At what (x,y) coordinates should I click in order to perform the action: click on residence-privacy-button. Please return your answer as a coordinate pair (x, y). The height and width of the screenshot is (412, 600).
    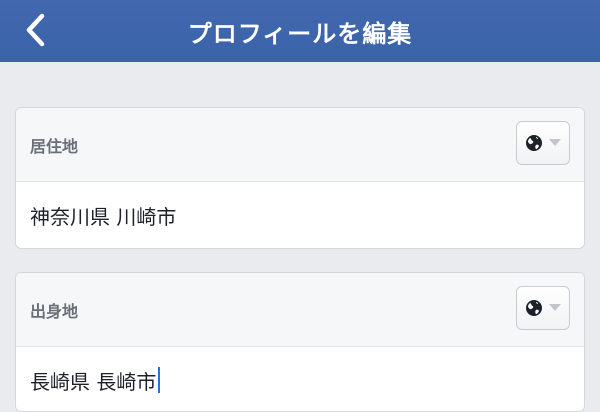
    Looking at the image, I should click on (543, 143).